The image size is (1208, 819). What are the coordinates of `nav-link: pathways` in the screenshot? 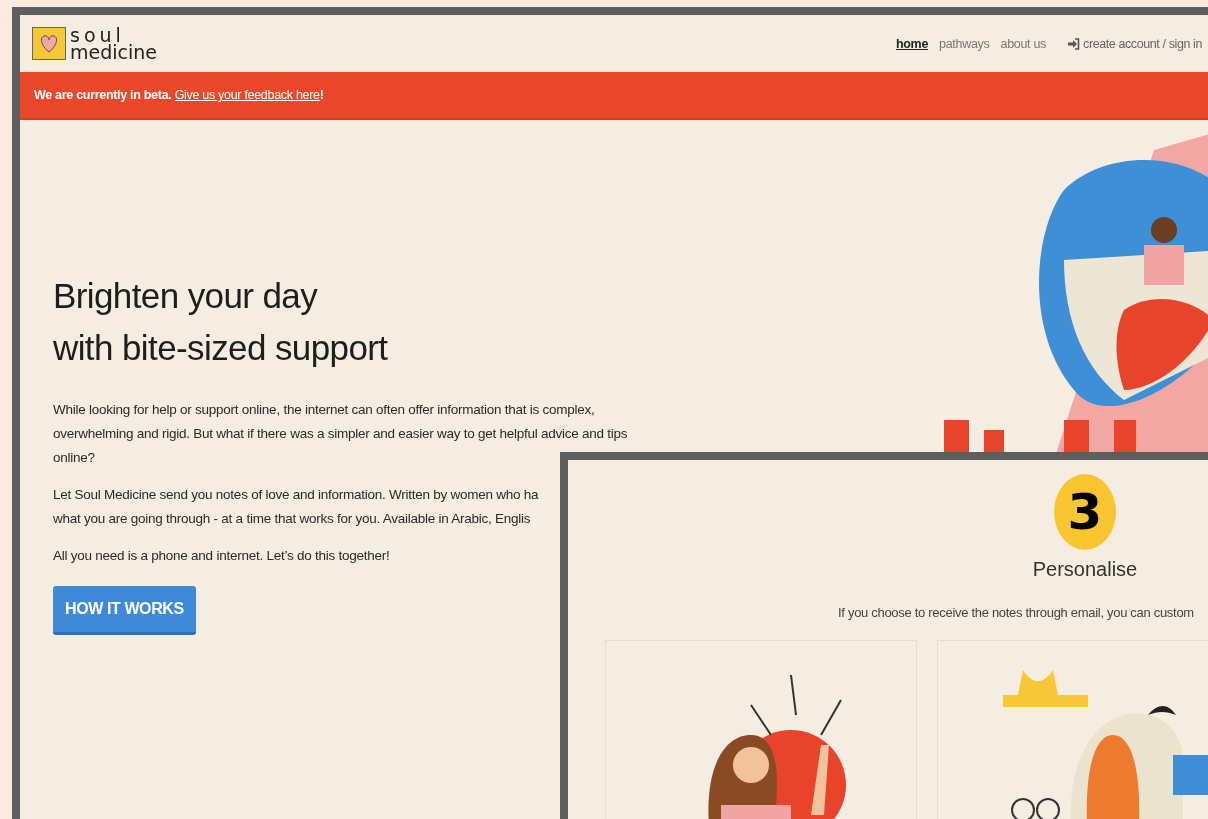 It's located at (964, 43).